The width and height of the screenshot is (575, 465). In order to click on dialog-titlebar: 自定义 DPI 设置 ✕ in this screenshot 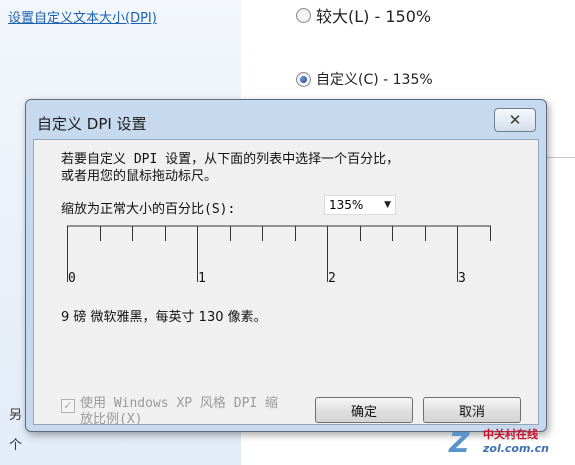, I will do `click(286, 120)`.